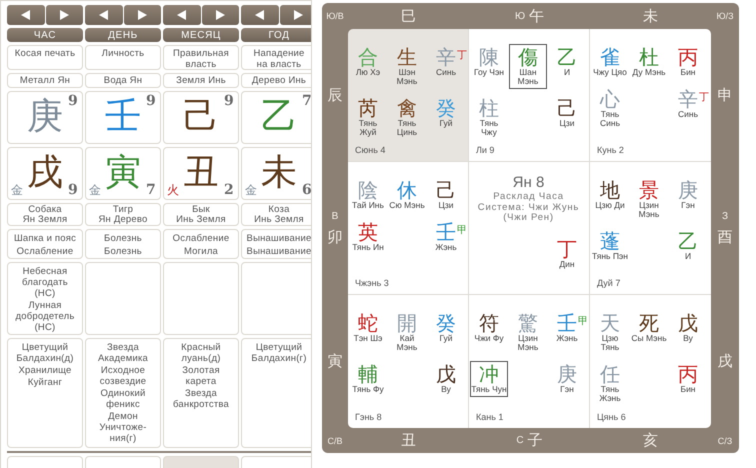 The width and height of the screenshot is (756, 468). I want to click on star: 柱 Тянь Чжу, so click(489, 117).